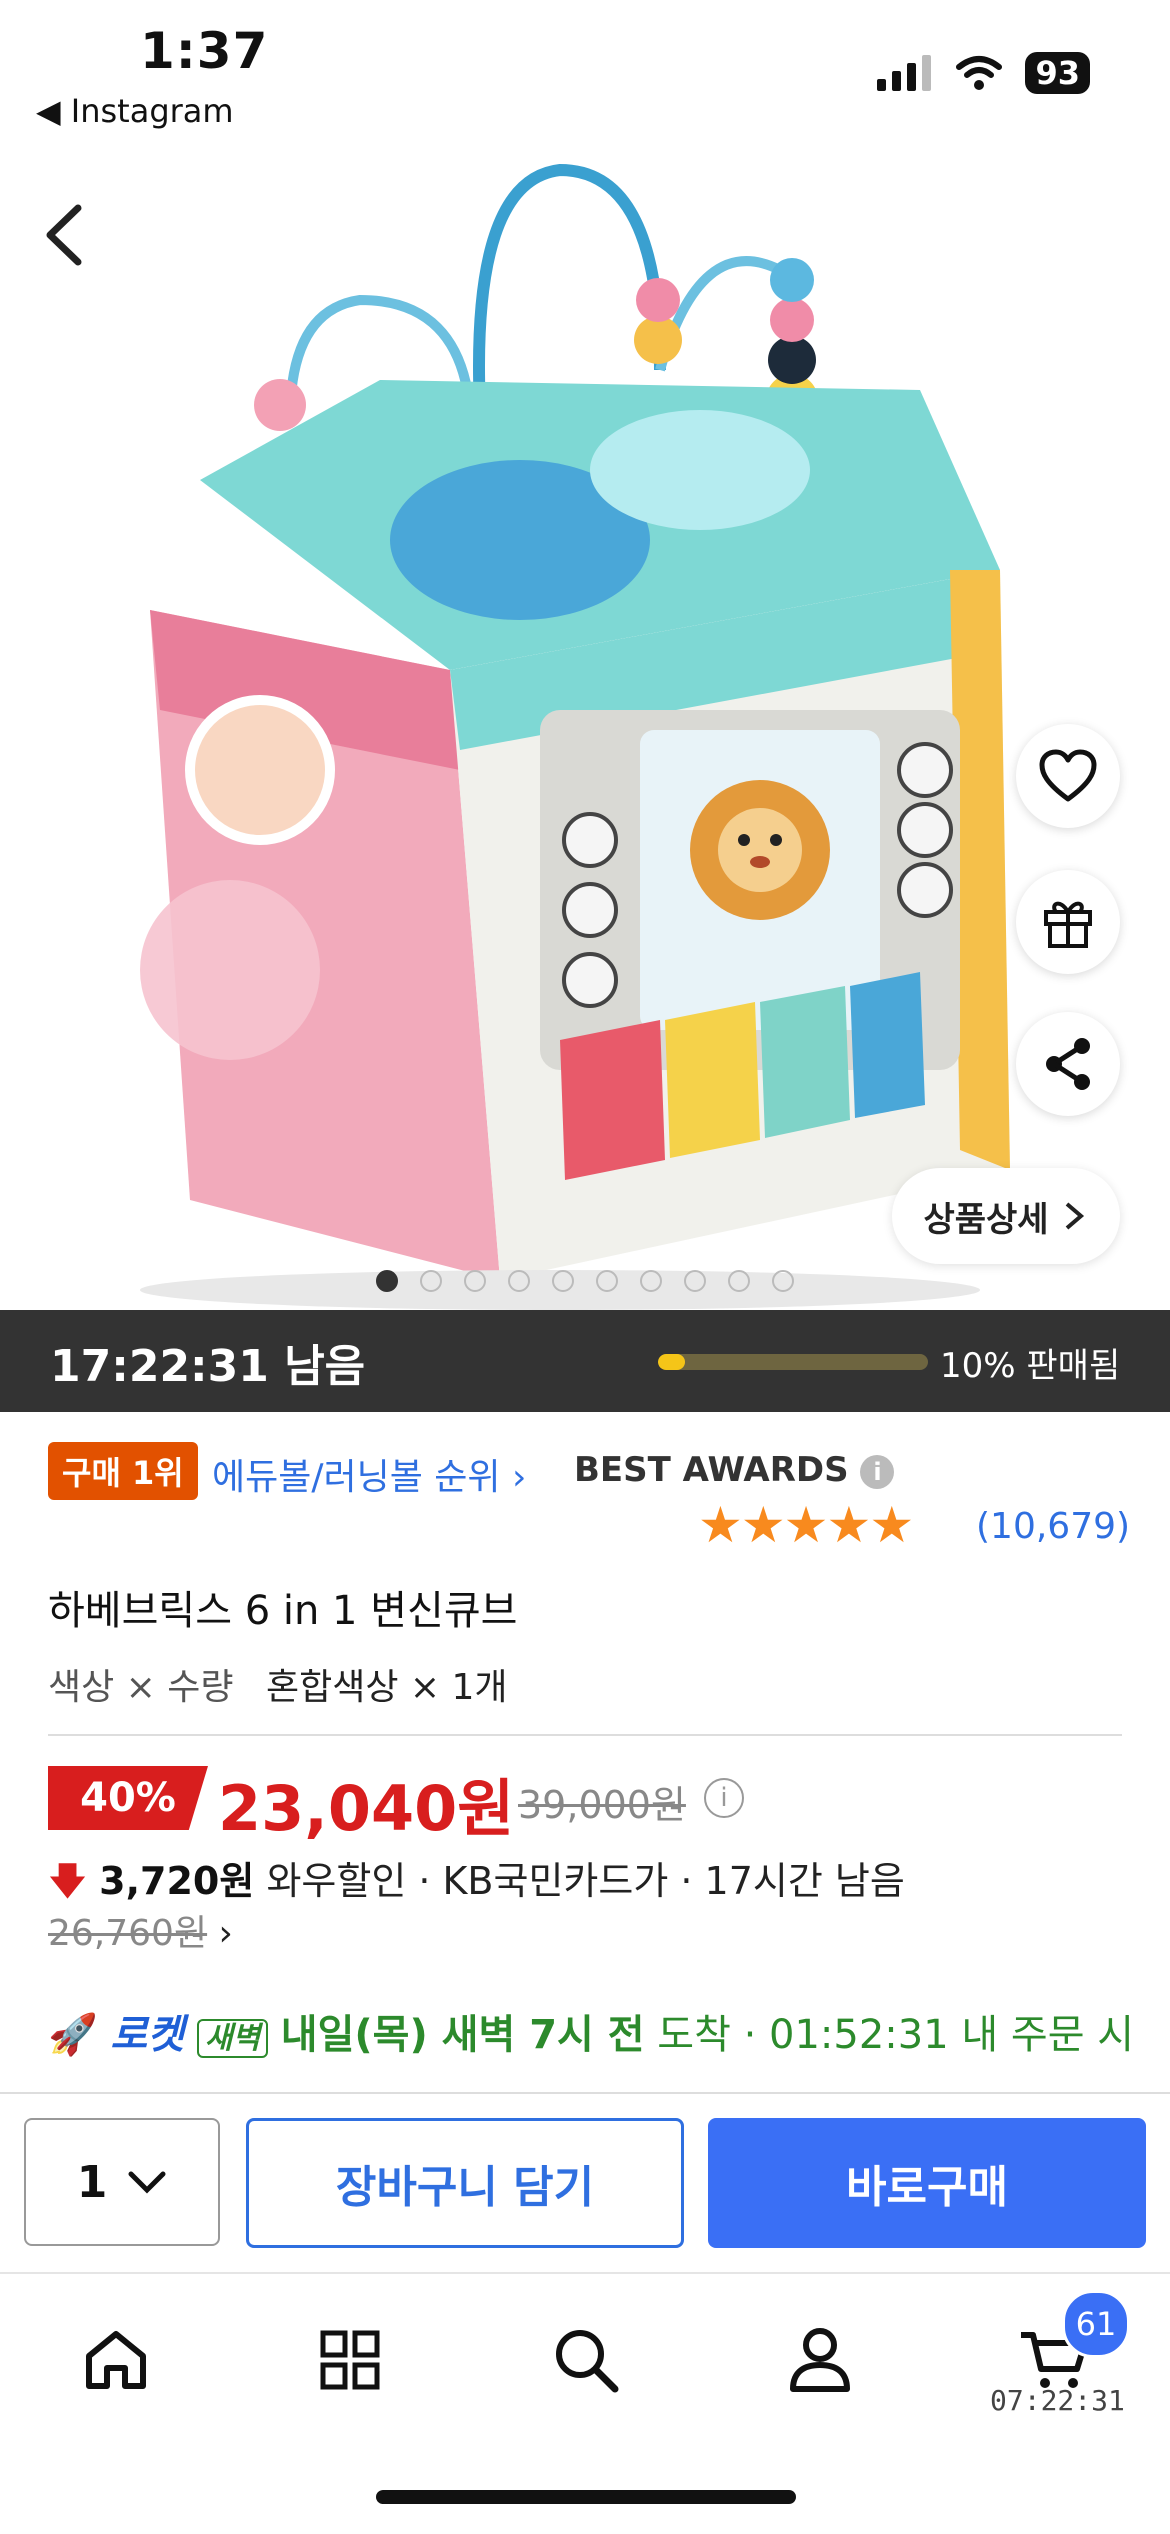  I want to click on quantity-select: 1, so click(122, 2182).